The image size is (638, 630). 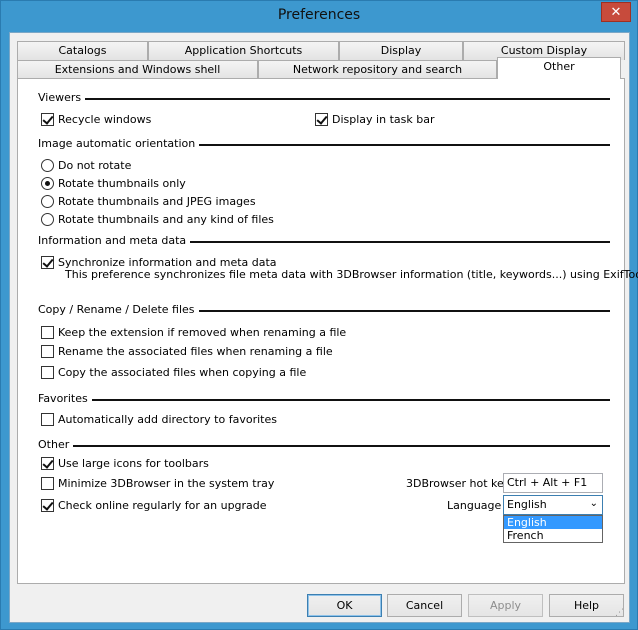 I want to click on resize-grip-icon: ⋰, so click(x=621, y=614).